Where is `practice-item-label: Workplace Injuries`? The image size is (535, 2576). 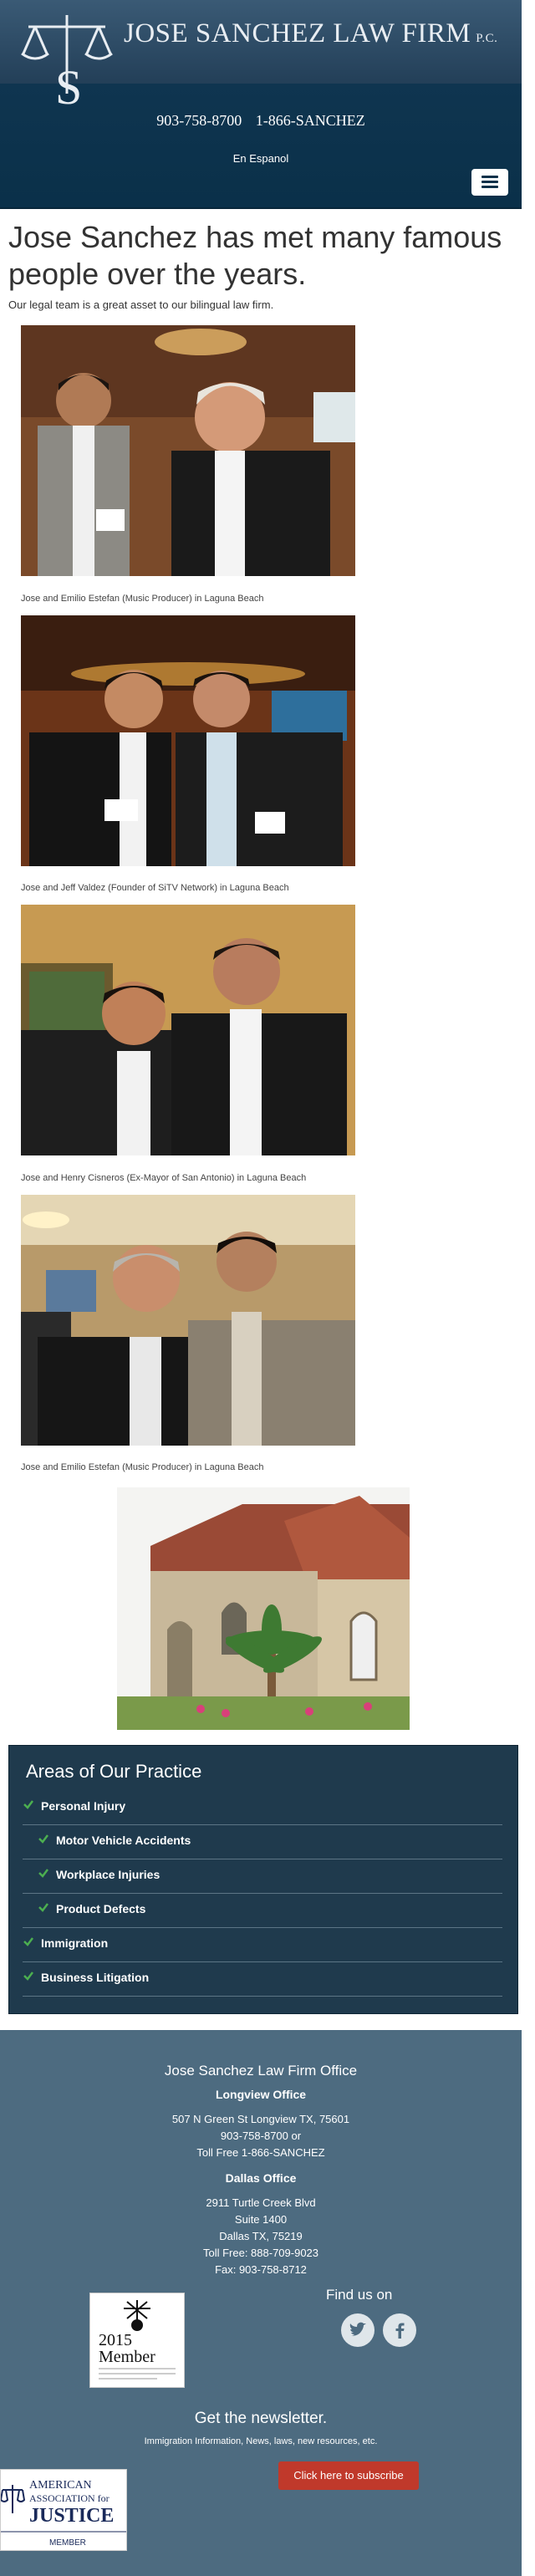
practice-item-label: Workplace Injuries is located at coordinates (108, 1875).